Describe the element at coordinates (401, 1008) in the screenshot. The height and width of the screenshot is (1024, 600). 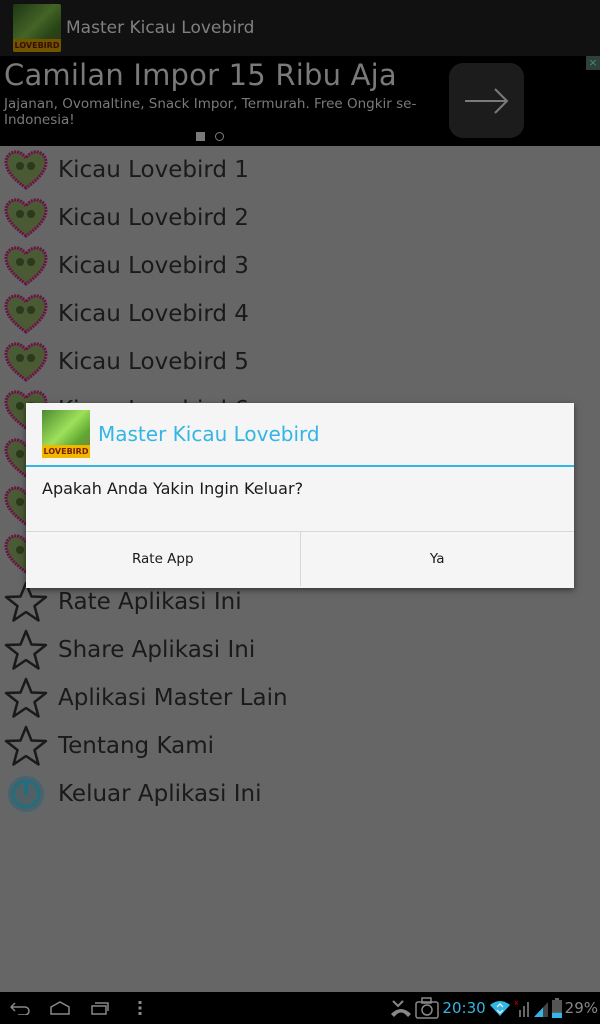
I see `missed-call-icon` at that location.